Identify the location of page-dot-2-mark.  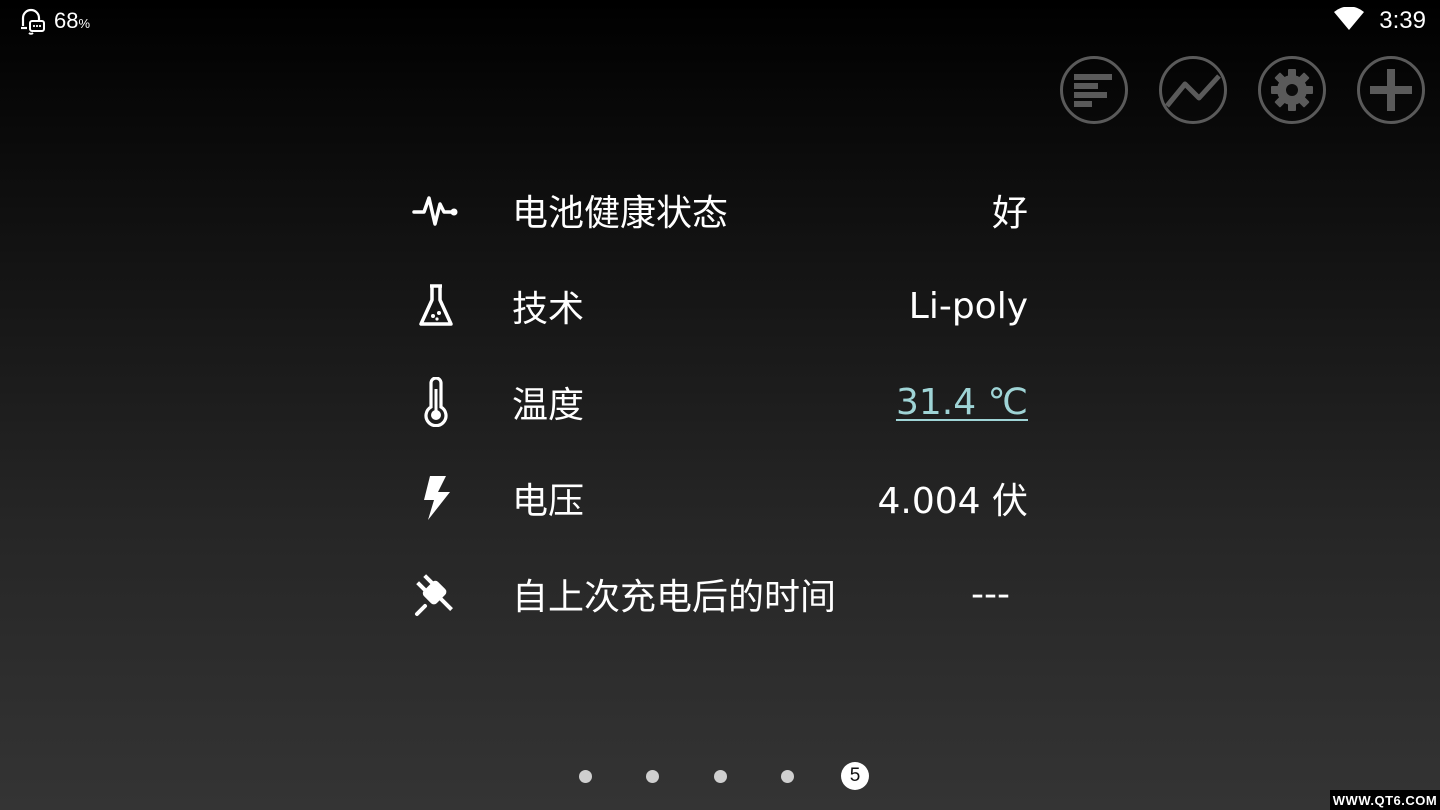
(652, 776).